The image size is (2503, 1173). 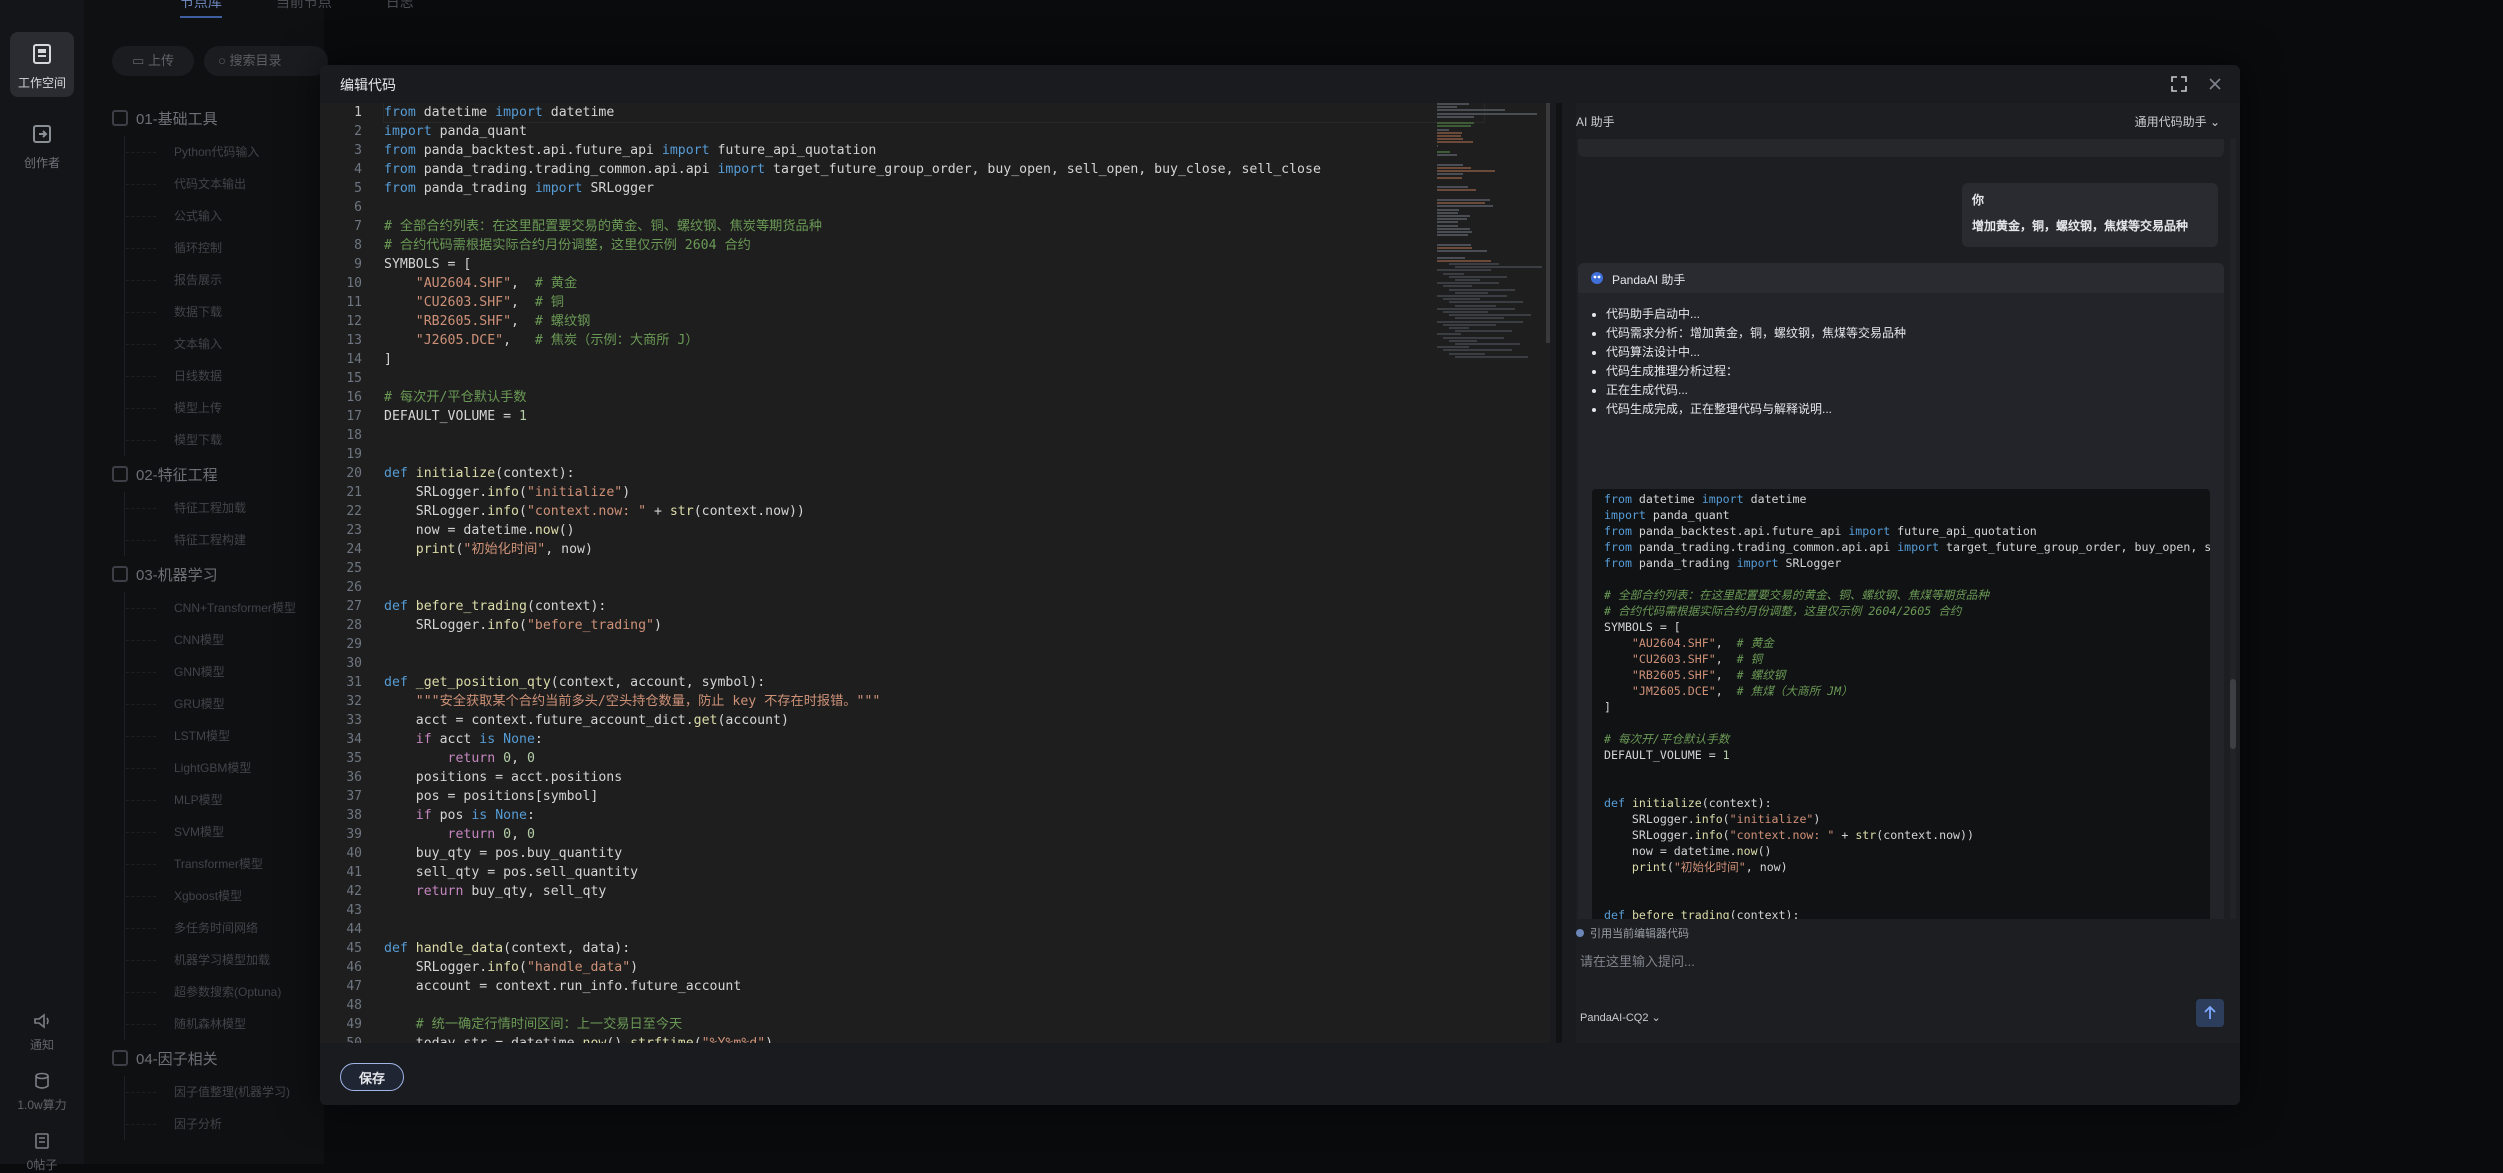 What do you see at coordinates (354, 302) in the screenshot?
I see `line-number: 11` at bounding box center [354, 302].